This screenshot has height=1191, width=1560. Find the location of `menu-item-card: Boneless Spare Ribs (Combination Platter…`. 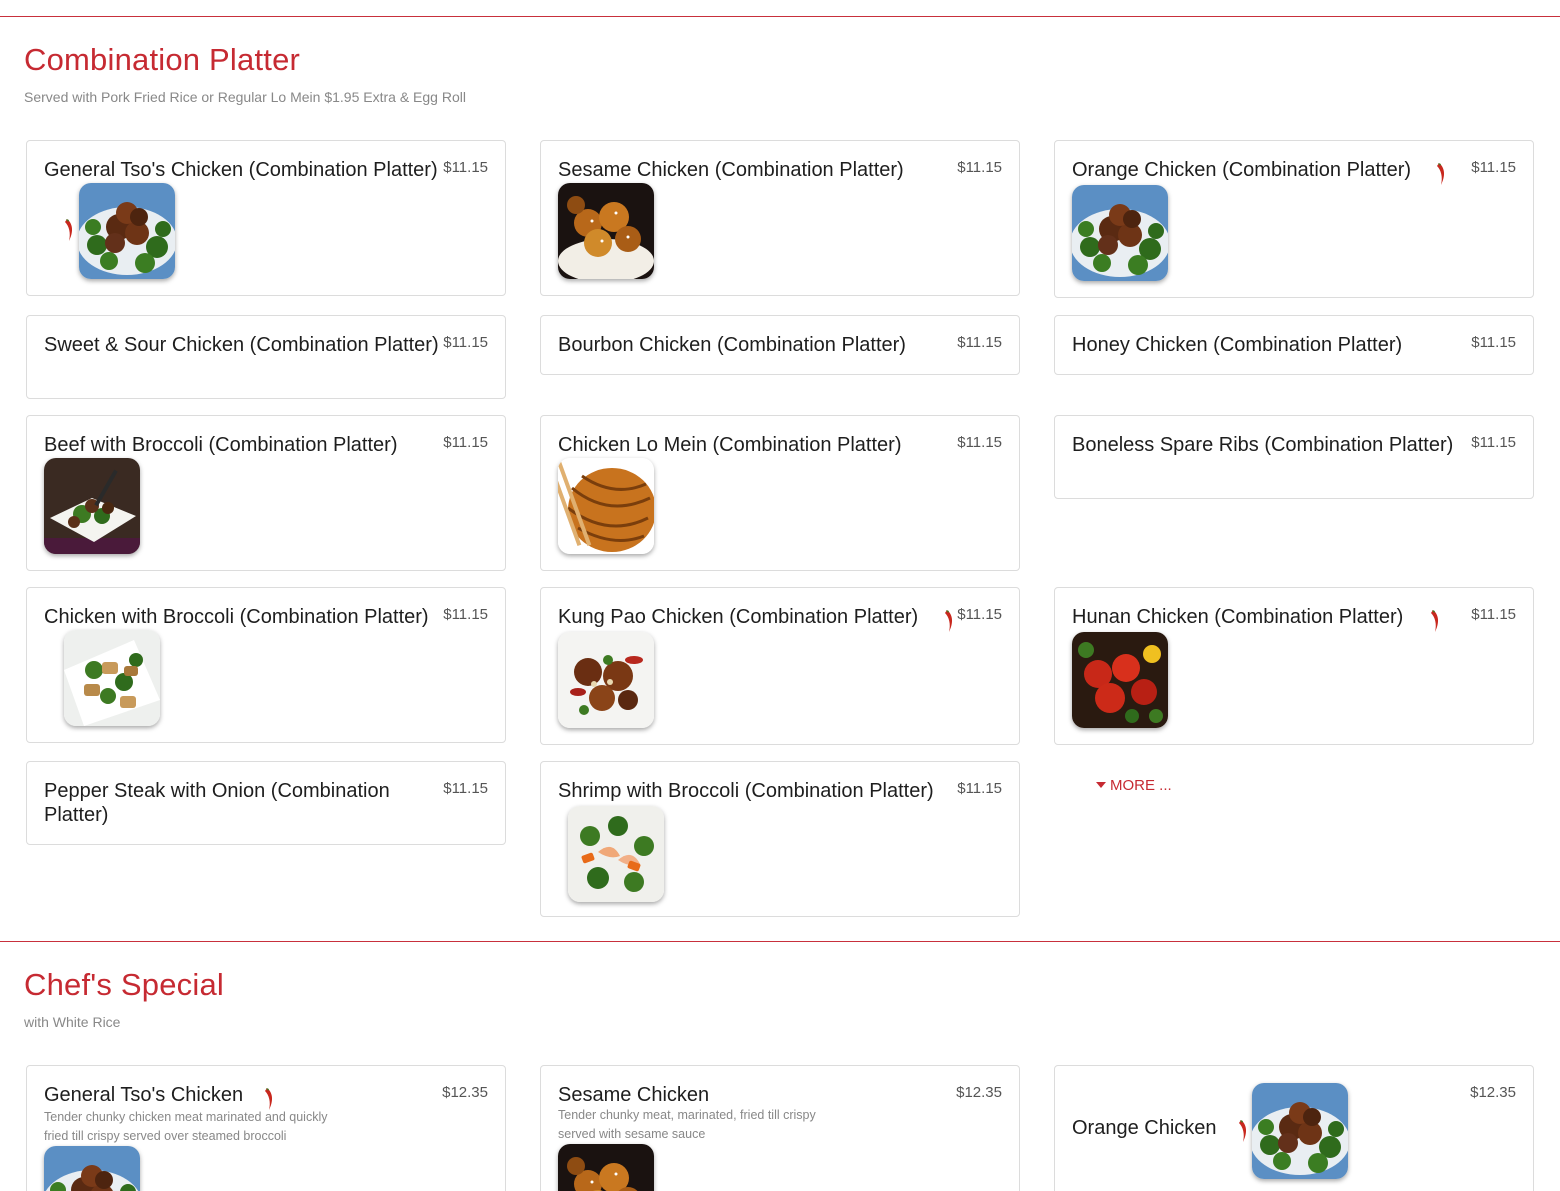

menu-item-card: Boneless Spare Ribs (Combination Platter… is located at coordinates (1294, 457).